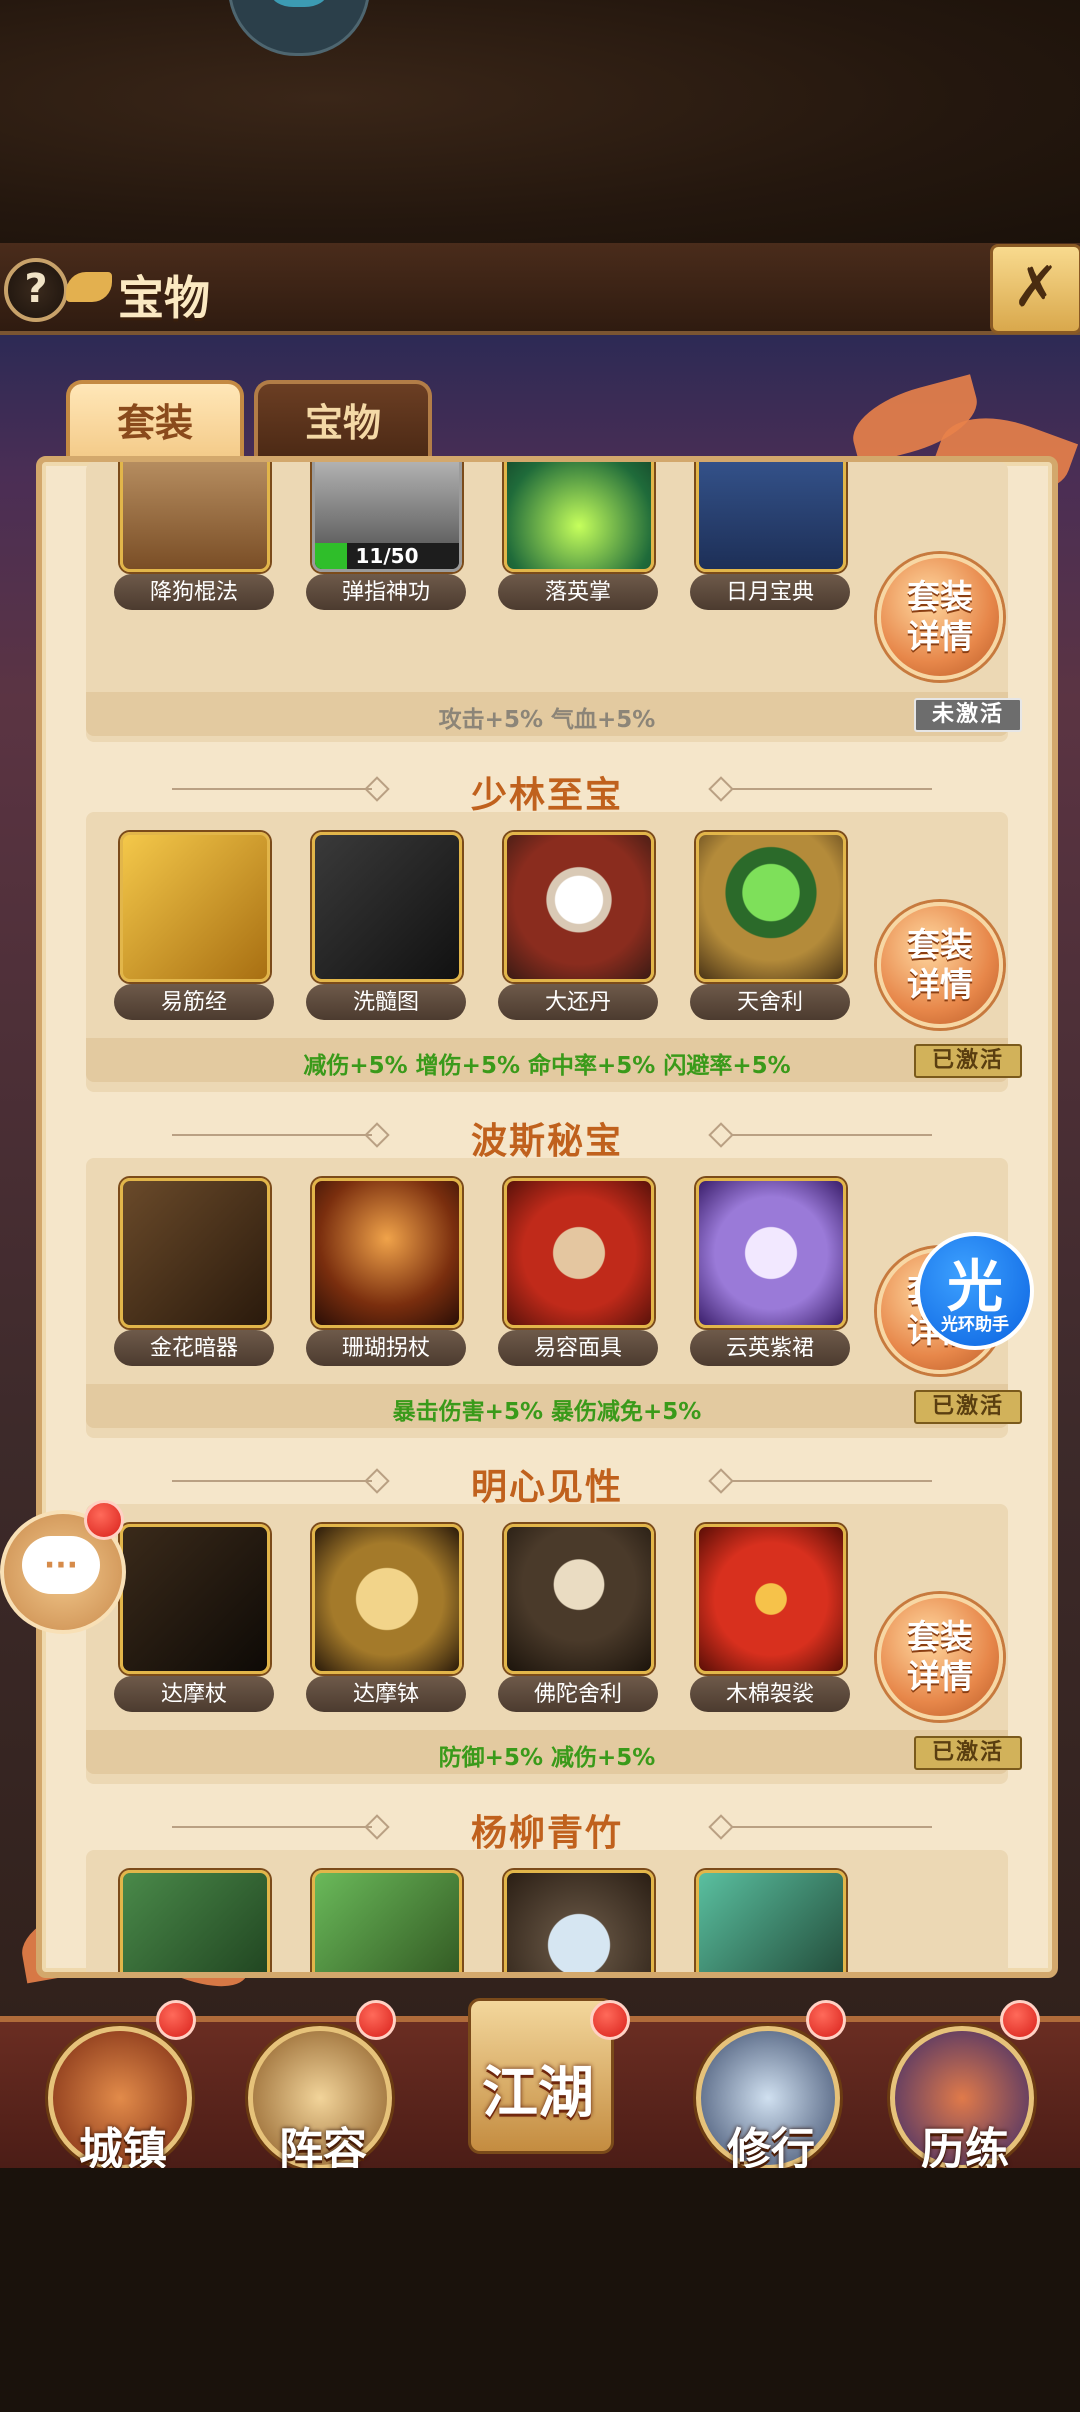 The width and height of the screenshot is (1080, 2412). Describe the element at coordinates (578, 1002) in the screenshot. I see `item-name: 大还丹` at that location.